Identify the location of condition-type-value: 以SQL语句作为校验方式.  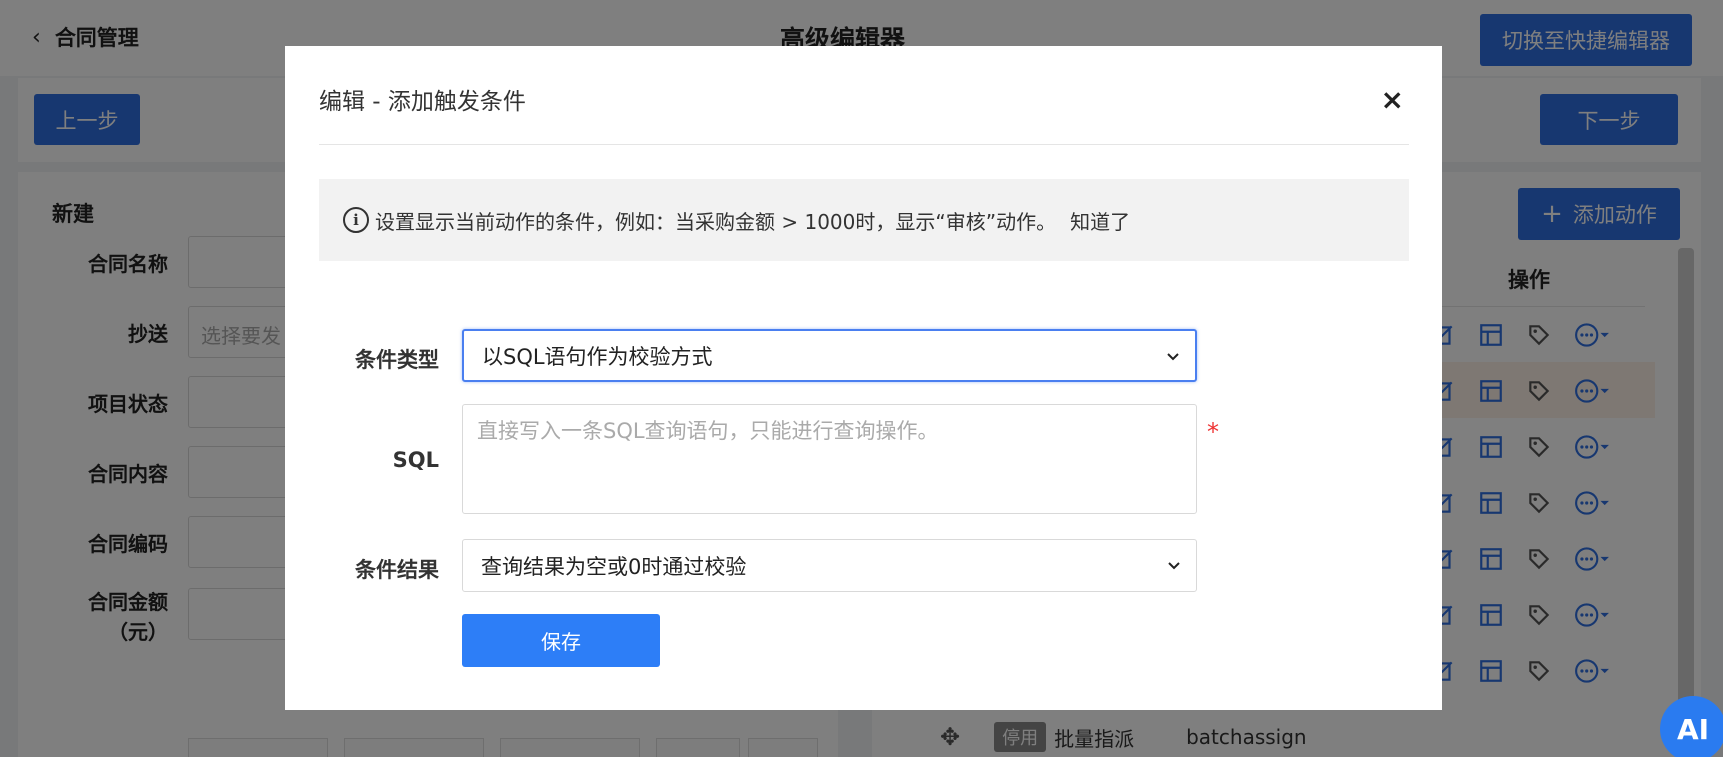
(597, 356).